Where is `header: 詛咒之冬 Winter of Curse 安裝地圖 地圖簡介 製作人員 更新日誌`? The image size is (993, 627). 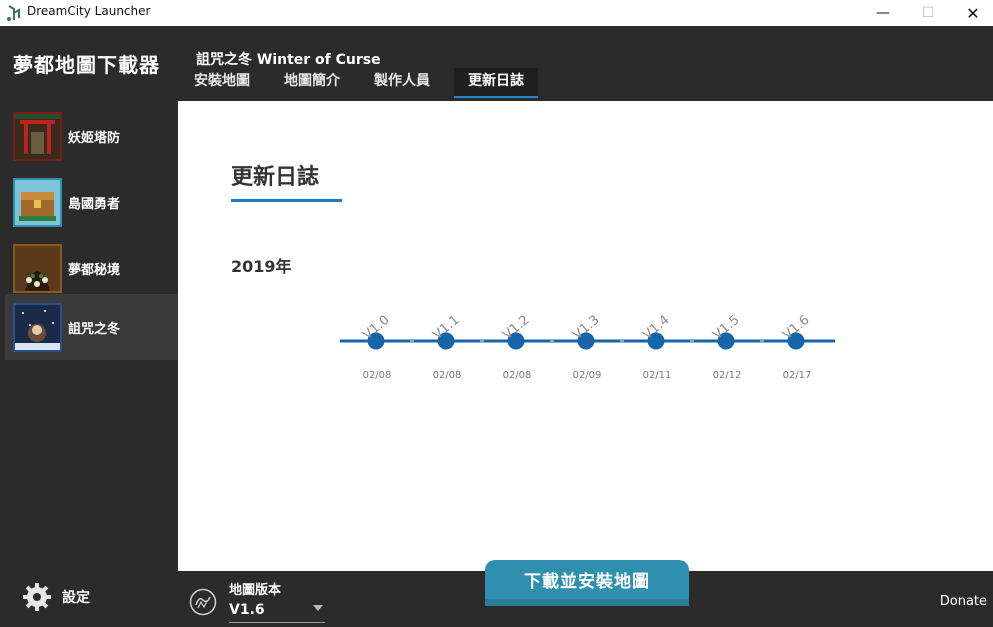 header: 詛咒之冬 Winter of Curse 安裝地圖 地圖簡介 製作人員 更新日誌 is located at coordinates (585, 63).